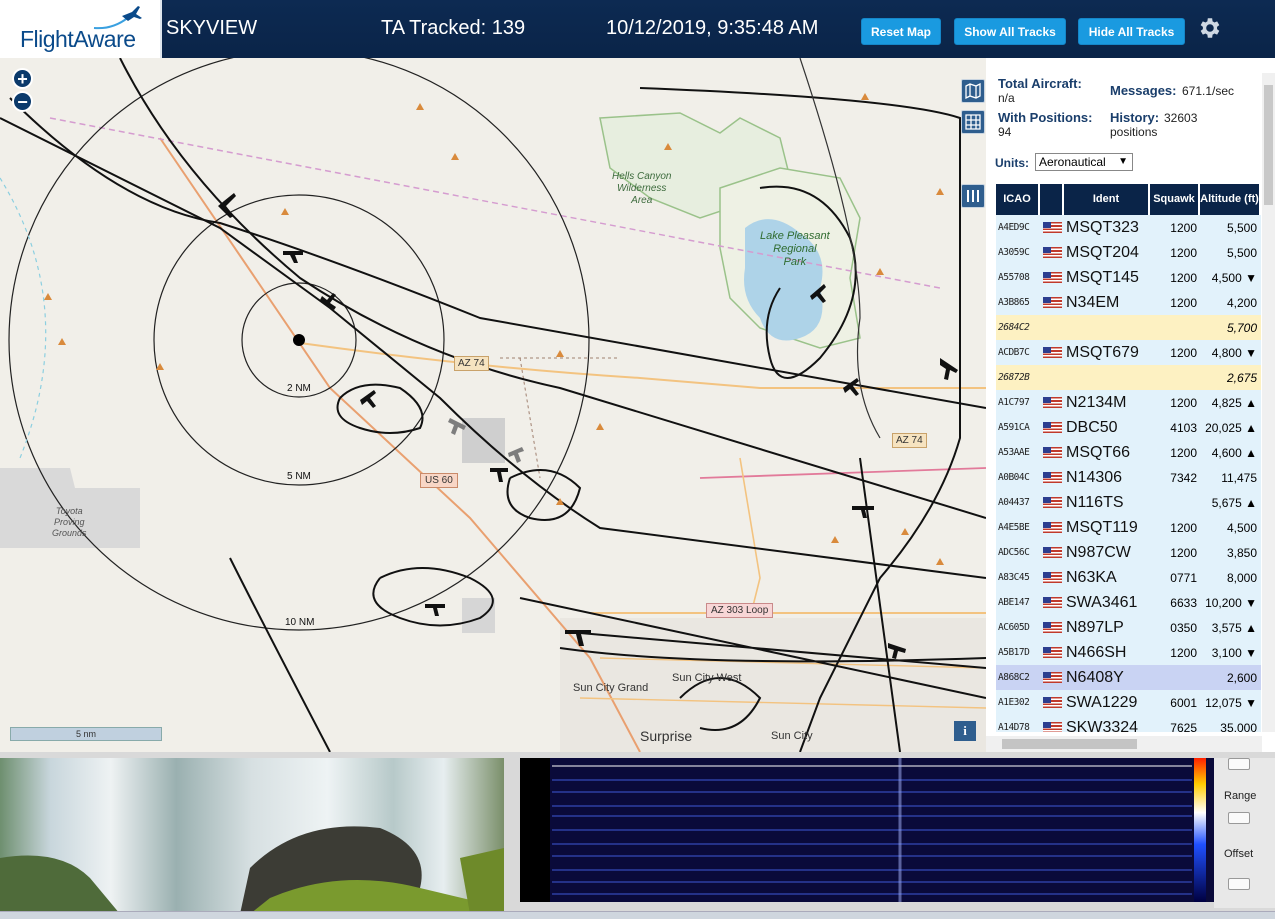 The height and width of the screenshot is (919, 1275). Describe the element at coordinates (707, 678) in the screenshot. I see `sun-city-west-label: Sun City West` at that location.